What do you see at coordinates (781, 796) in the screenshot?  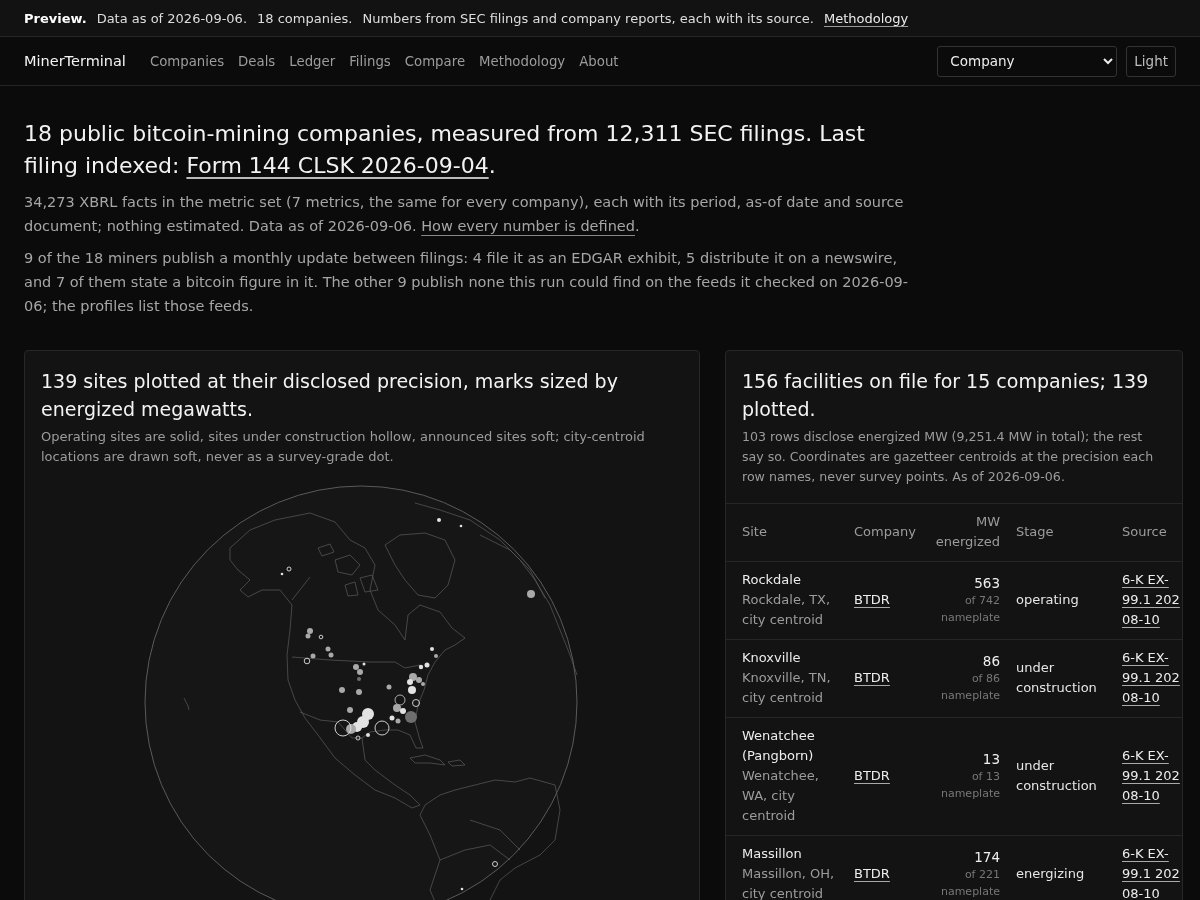 I see `site-location: Wenatchee, WA, city centroid` at bounding box center [781, 796].